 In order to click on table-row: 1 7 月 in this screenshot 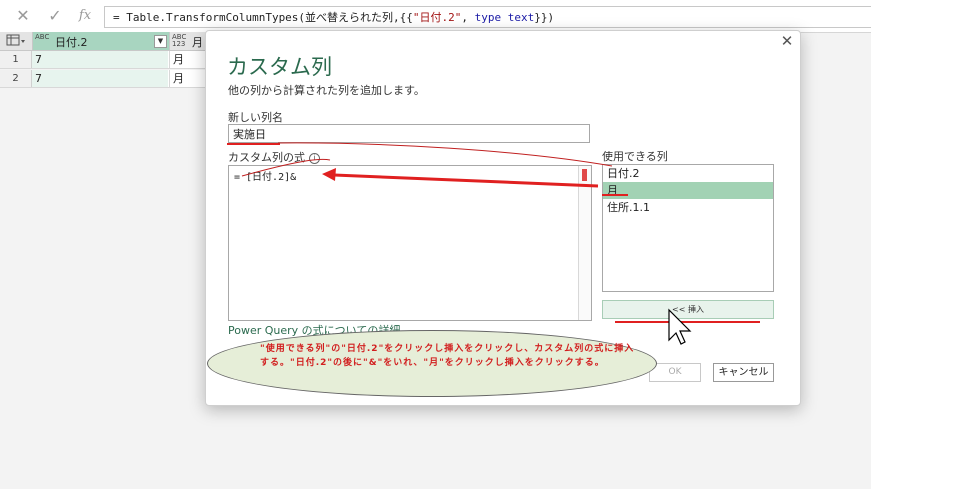, I will do `click(102, 60)`.